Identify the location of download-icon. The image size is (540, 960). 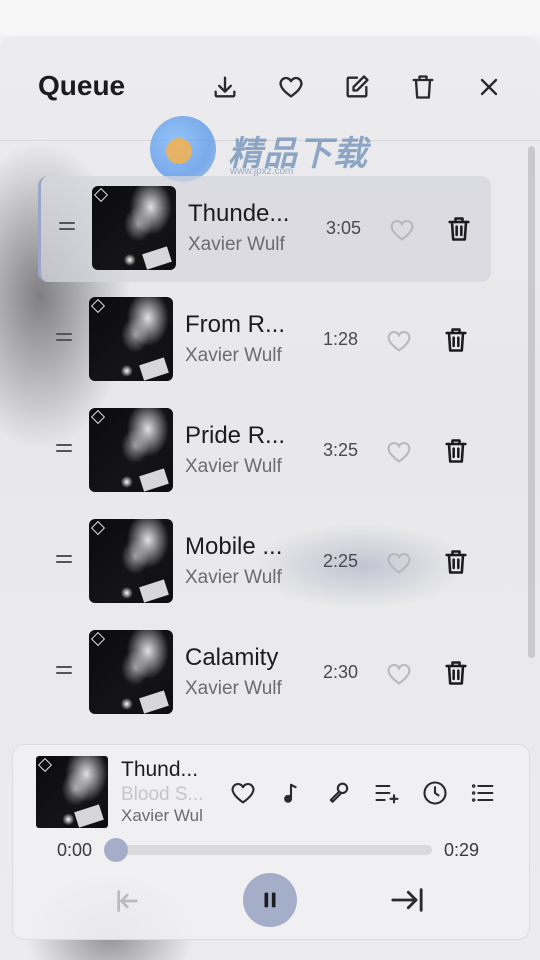
(225, 87).